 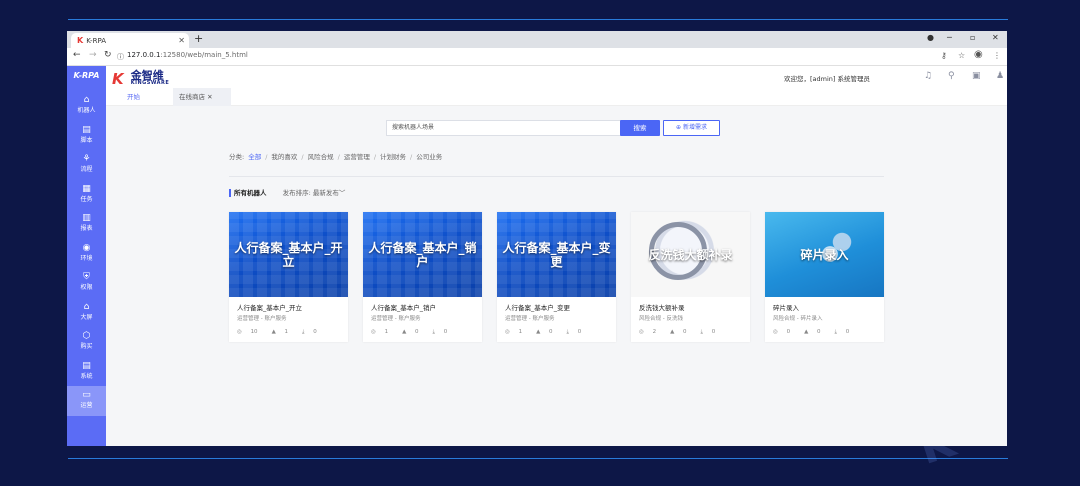 I want to click on sidebar-item-system: ▤ 系统, so click(x=86, y=372).